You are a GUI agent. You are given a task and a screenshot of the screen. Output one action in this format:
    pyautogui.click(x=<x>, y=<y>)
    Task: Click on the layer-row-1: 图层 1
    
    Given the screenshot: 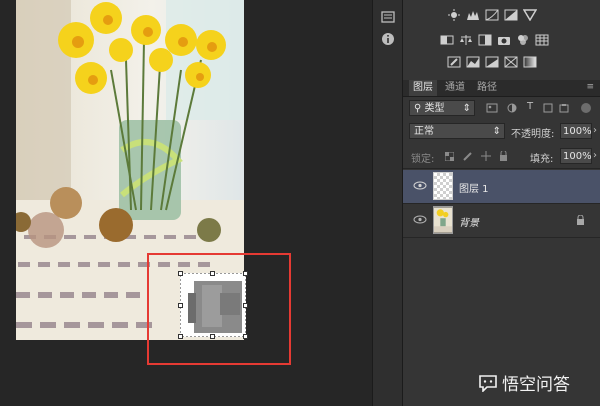 What is the action you would take?
    pyautogui.click(x=501, y=186)
    